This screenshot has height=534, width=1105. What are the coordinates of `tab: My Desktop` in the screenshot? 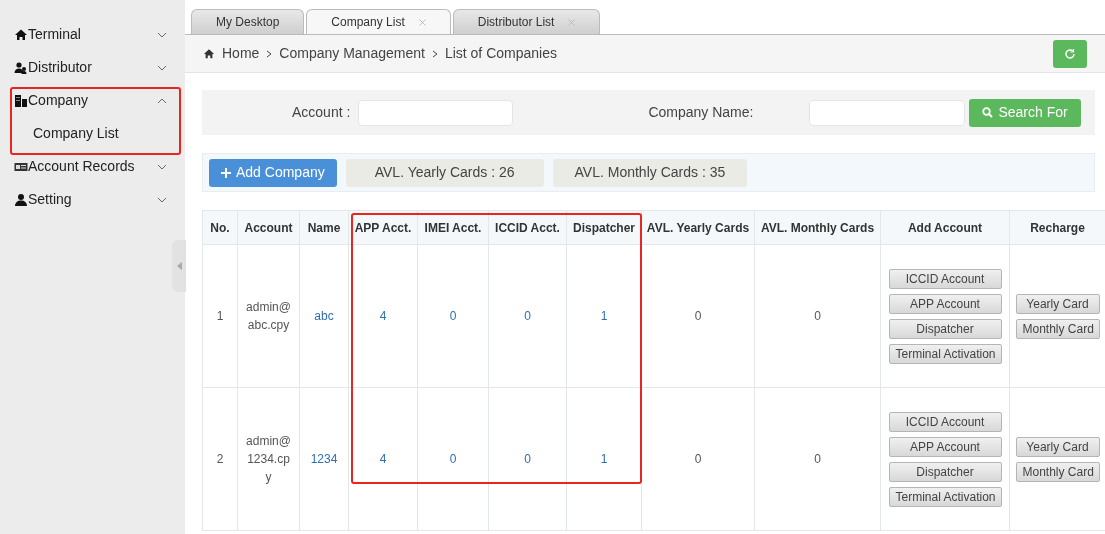 It's located at (248, 21).